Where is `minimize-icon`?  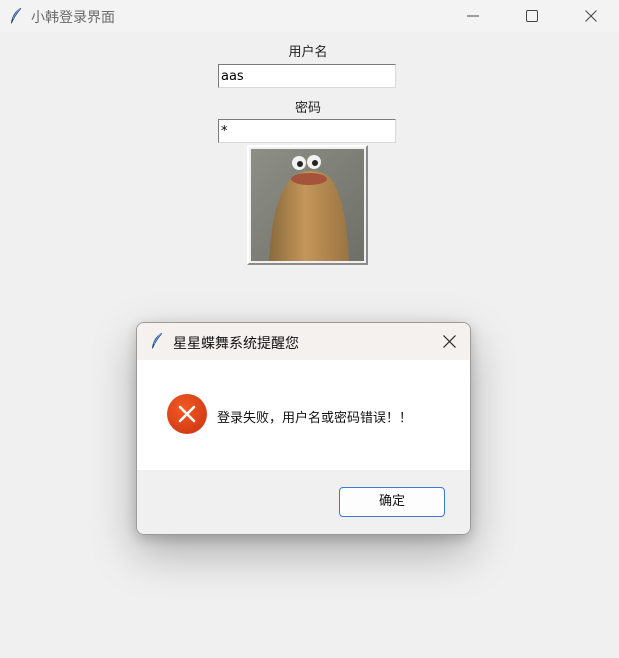
minimize-icon is located at coordinates (473, 16).